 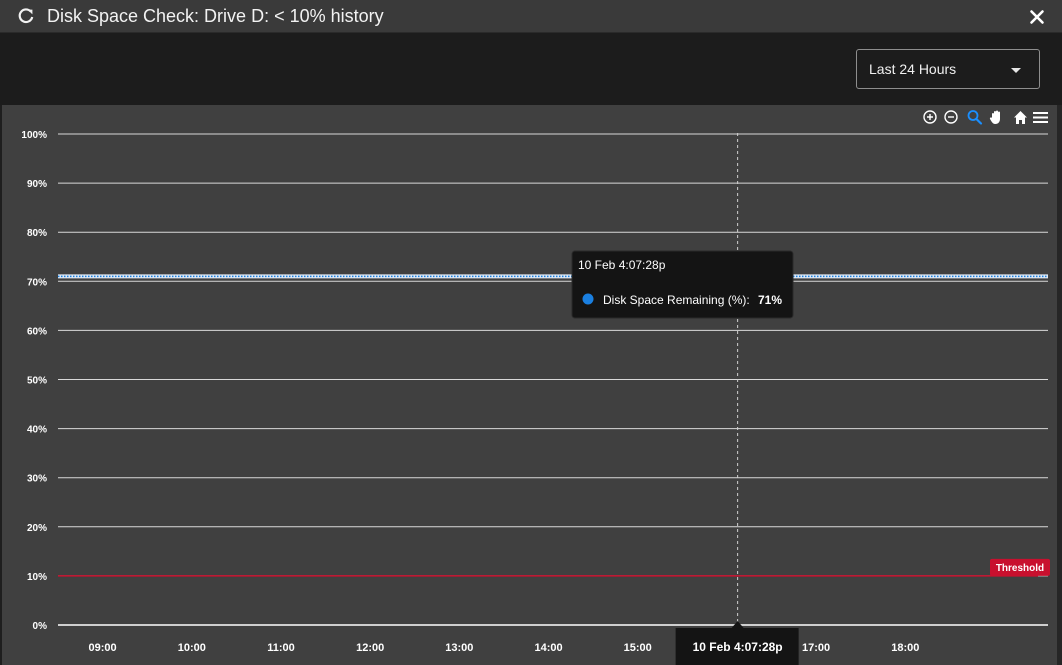 I want to click on tooltip-series-label: Disk Space Remaining (%):, so click(x=676, y=300).